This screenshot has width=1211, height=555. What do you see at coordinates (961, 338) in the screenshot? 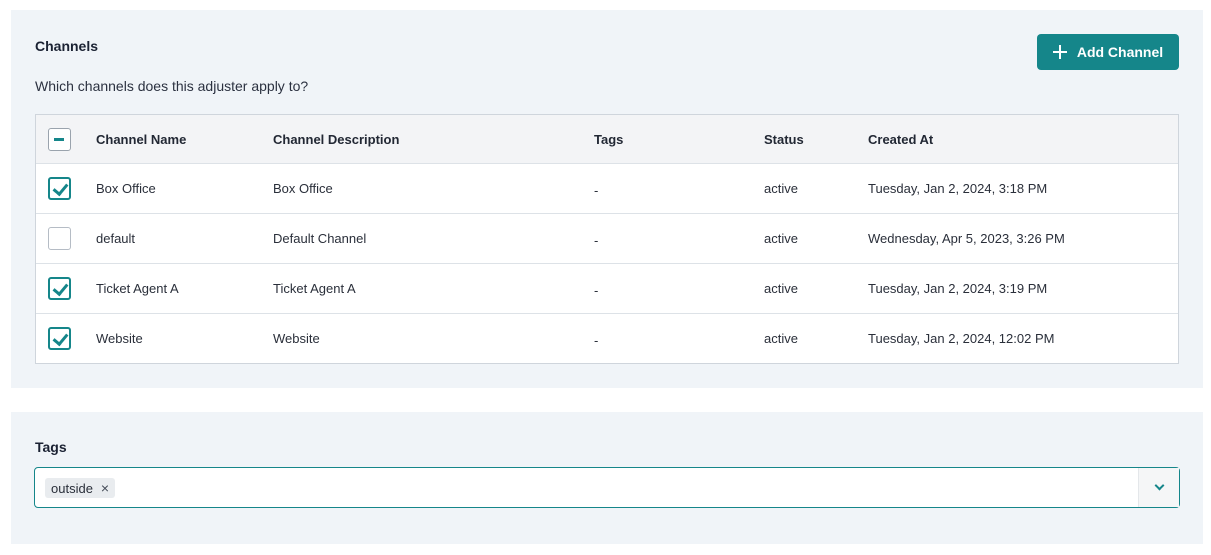
I see `channel-created-at: Tuesday, Jan 2, 2024, 12:02 PM` at bounding box center [961, 338].